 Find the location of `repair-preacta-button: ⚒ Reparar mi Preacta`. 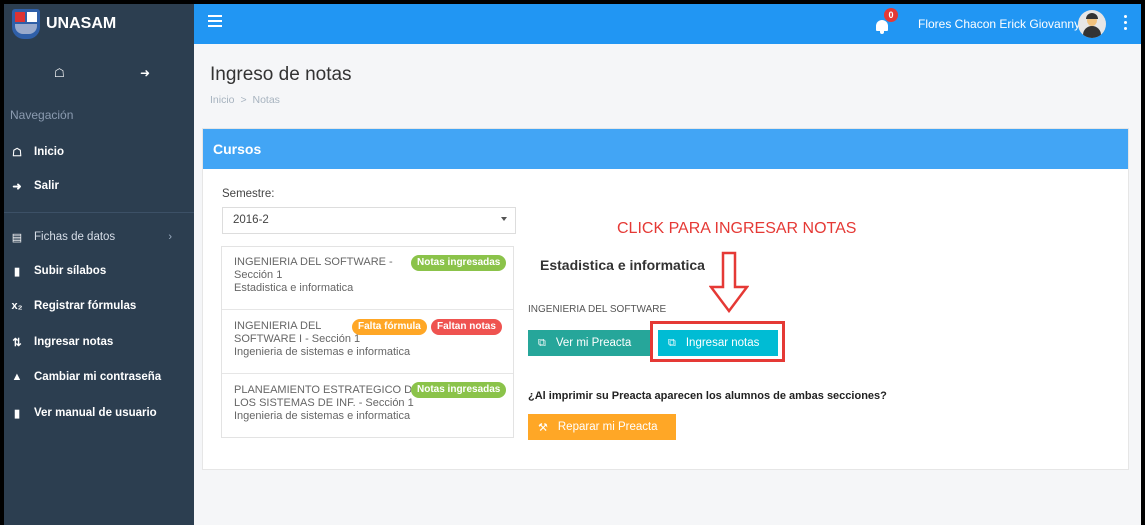

repair-preacta-button: ⚒ Reparar mi Preacta is located at coordinates (602, 427).